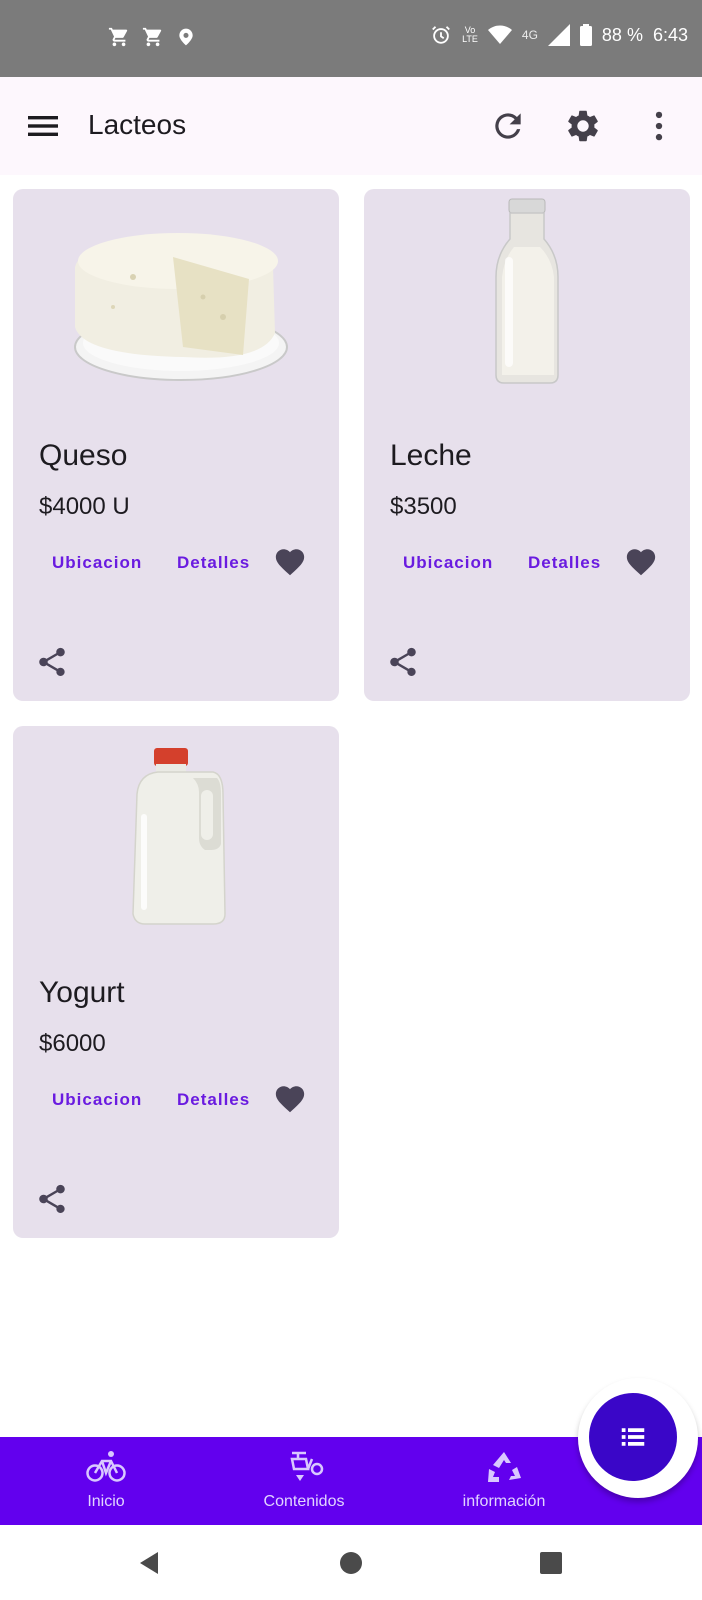 The width and height of the screenshot is (702, 1600). What do you see at coordinates (186, 37) in the screenshot?
I see `location-pin-icon` at bounding box center [186, 37].